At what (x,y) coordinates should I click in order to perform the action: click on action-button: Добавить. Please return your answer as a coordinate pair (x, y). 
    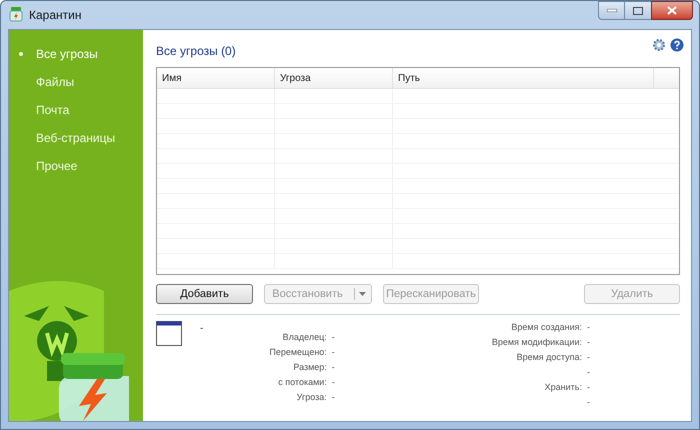
    Looking at the image, I should click on (204, 294).